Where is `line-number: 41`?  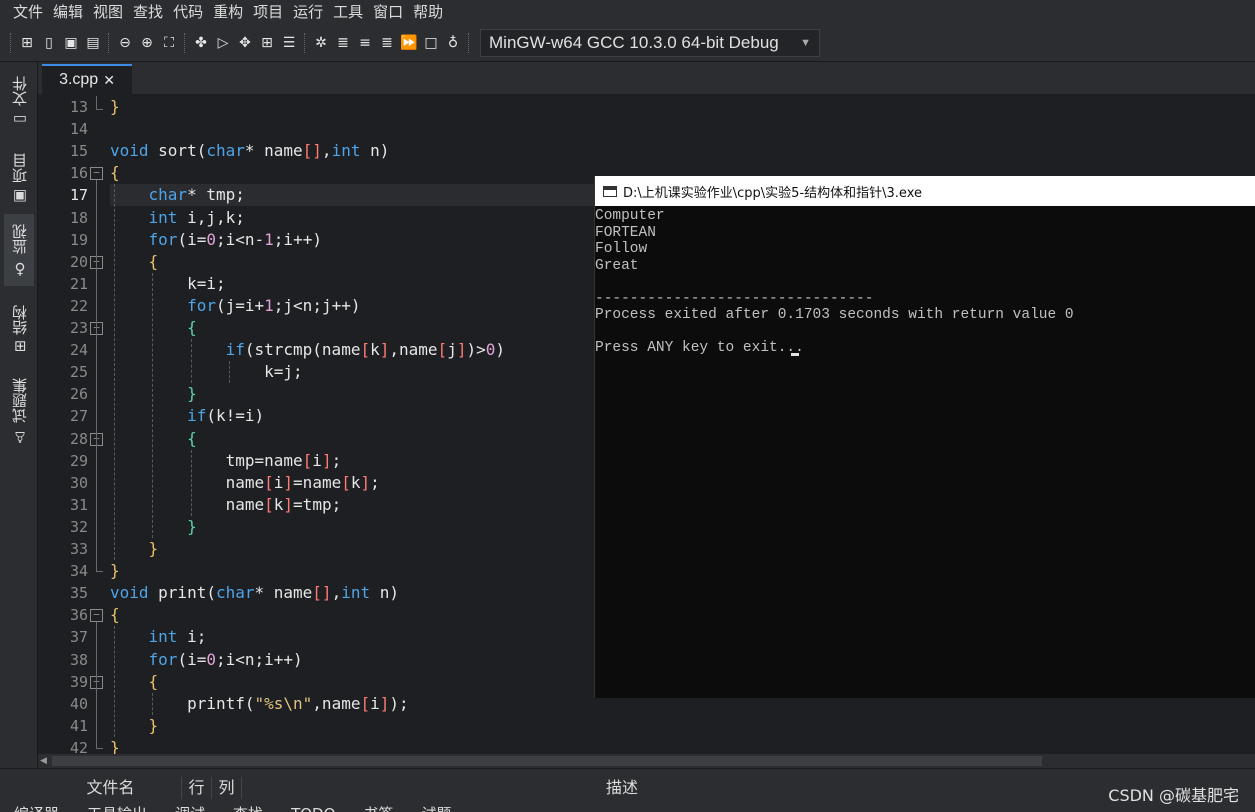
line-number: 41 is located at coordinates (79, 726).